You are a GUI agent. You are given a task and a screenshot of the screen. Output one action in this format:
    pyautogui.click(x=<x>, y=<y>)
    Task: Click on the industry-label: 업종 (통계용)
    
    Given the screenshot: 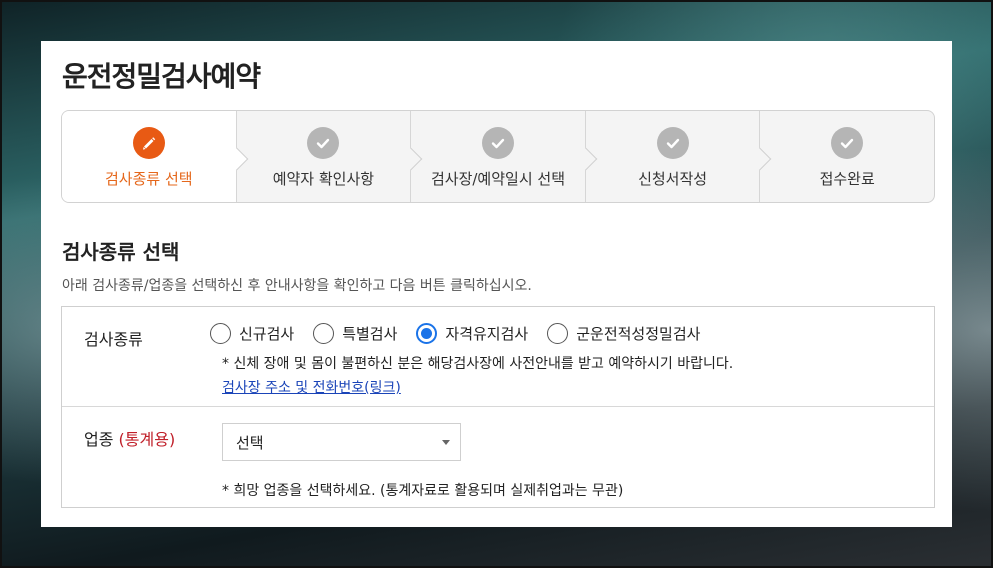 What is the action you would take?
    pyautogui.click(x=129, y=438)
    